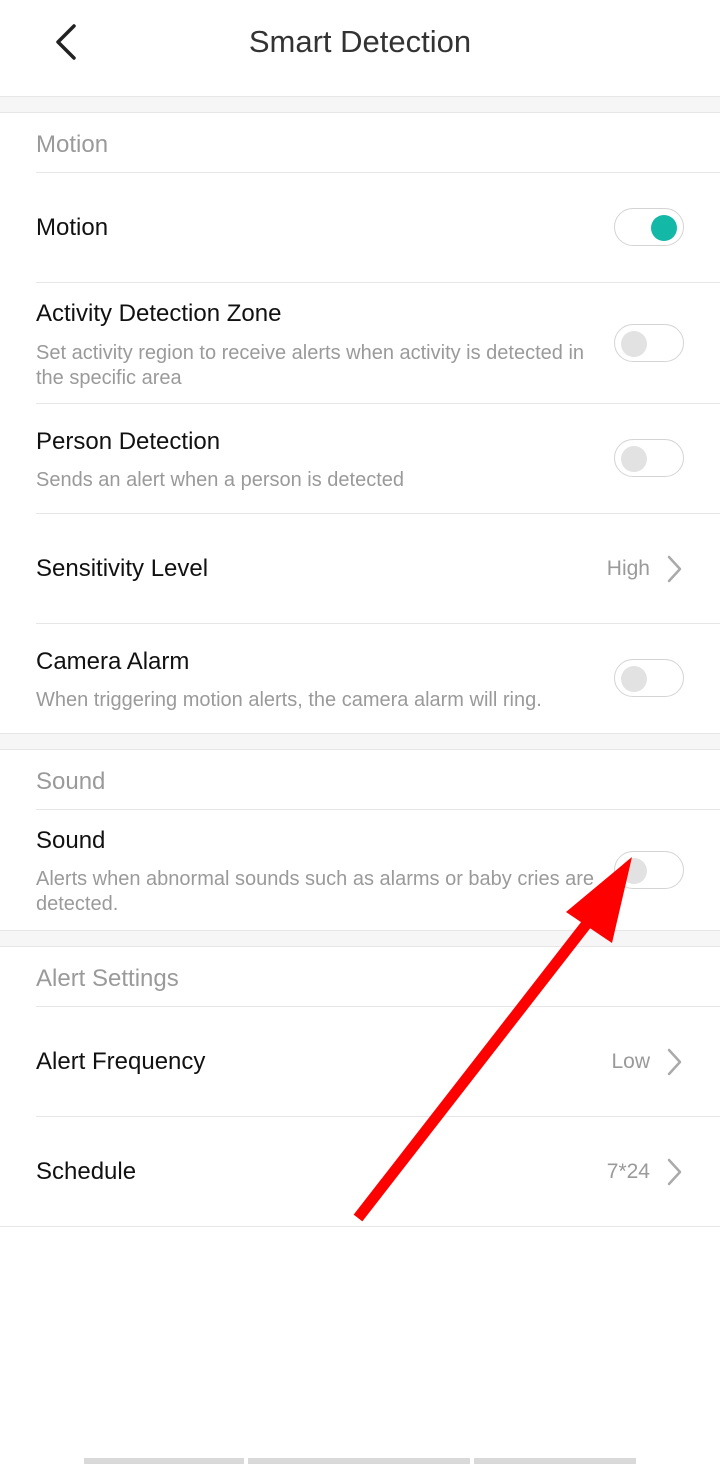  I want to click on activity-zone-toggle, so click(649, 343).